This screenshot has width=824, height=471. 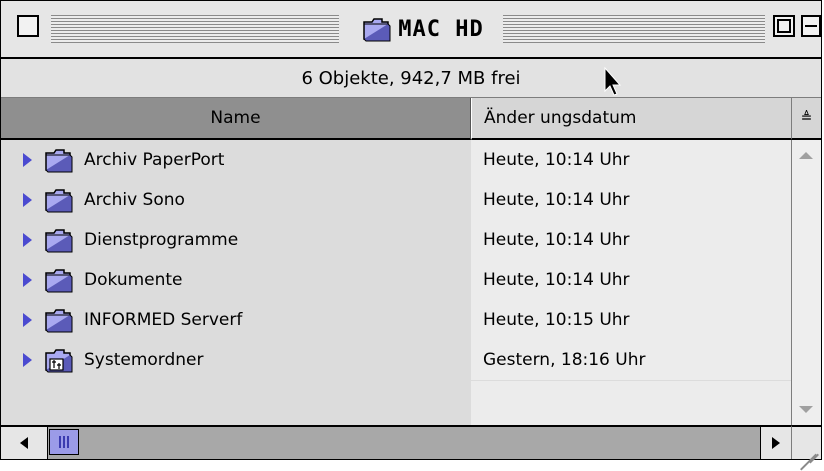 I want to click on window-title-text: MAC HD, so click(x=441, y=29).